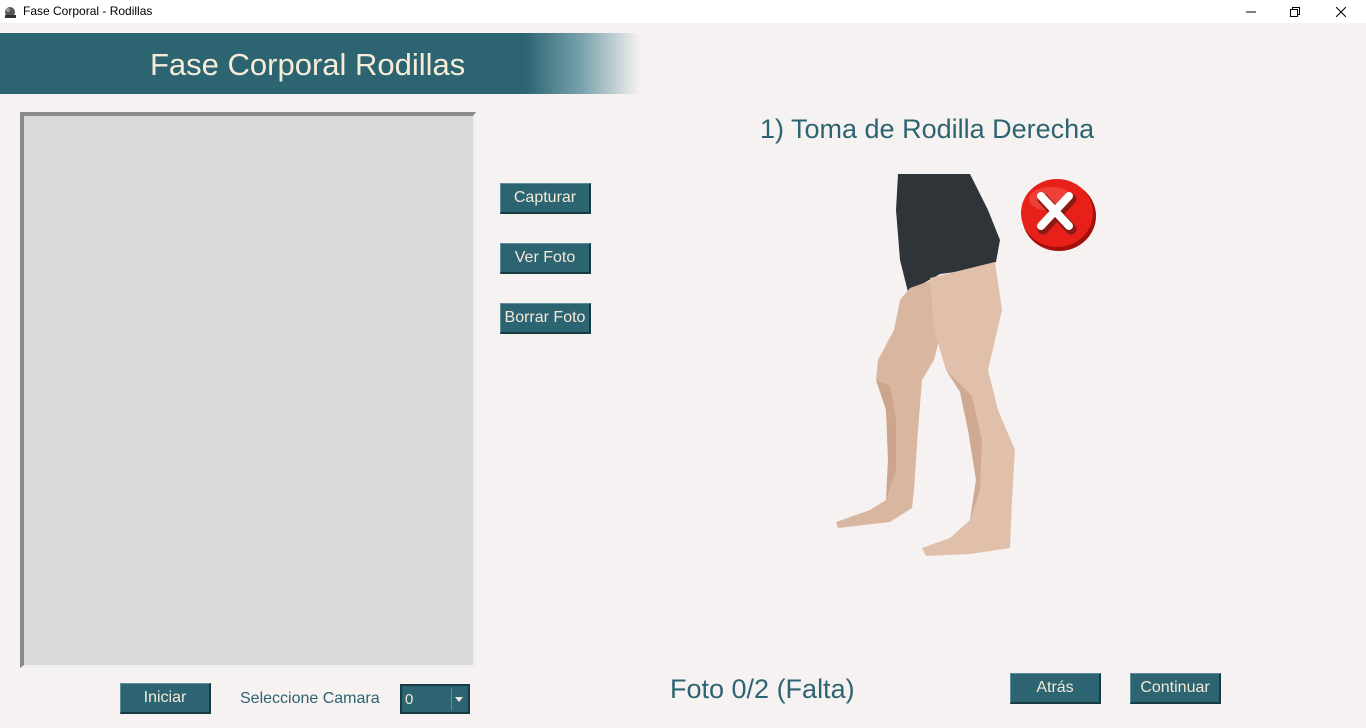  I want to click on restore-icon, so click(1295, 11).